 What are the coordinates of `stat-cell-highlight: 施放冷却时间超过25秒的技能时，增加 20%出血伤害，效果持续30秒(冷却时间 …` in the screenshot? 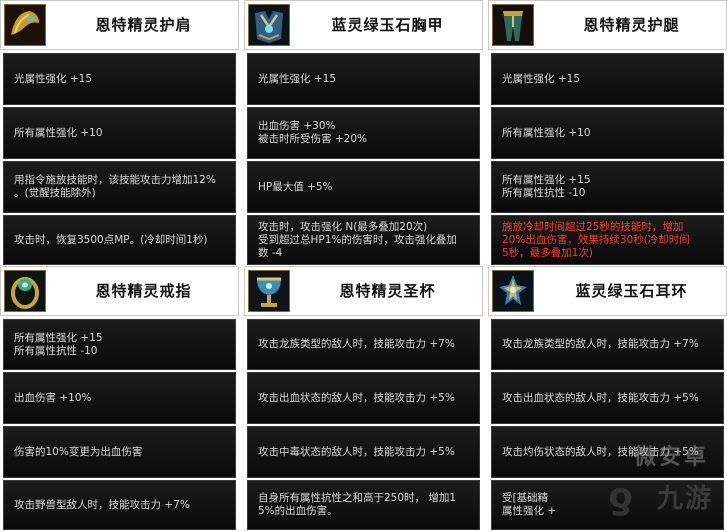 It's located at (607, 240).